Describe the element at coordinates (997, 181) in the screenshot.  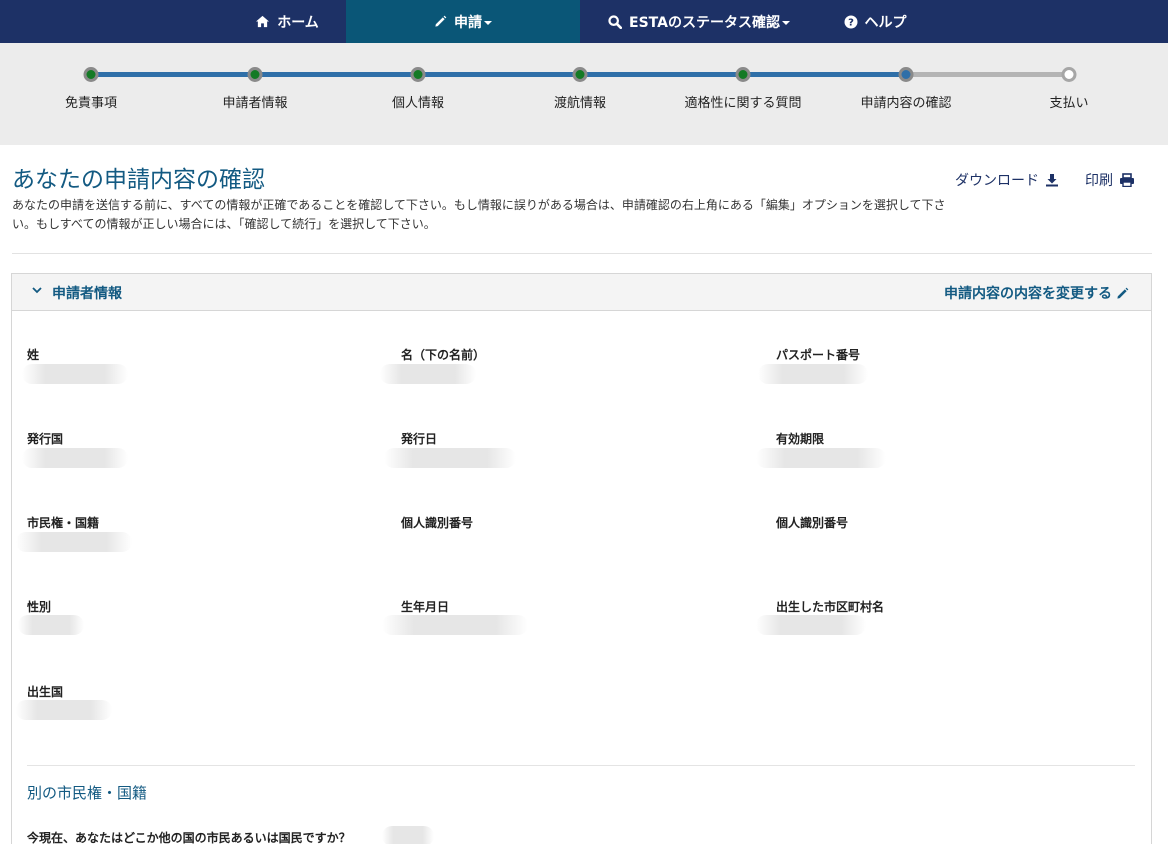
I see `download-label: ダウンロード` at that location.